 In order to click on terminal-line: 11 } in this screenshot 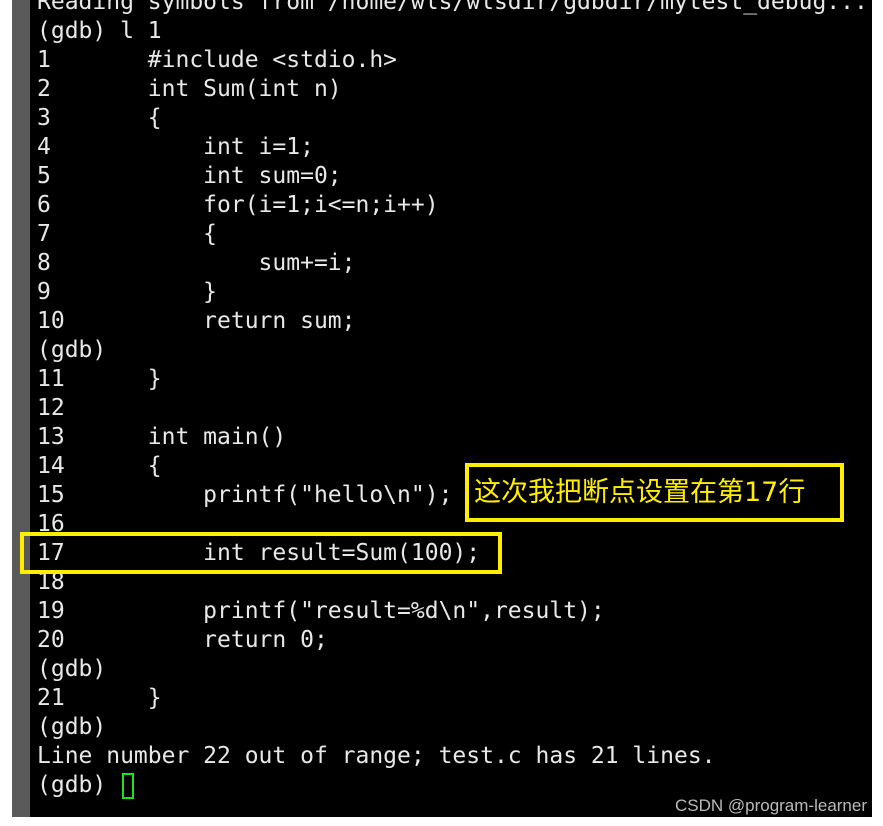, I will do `click(99, 379)`.